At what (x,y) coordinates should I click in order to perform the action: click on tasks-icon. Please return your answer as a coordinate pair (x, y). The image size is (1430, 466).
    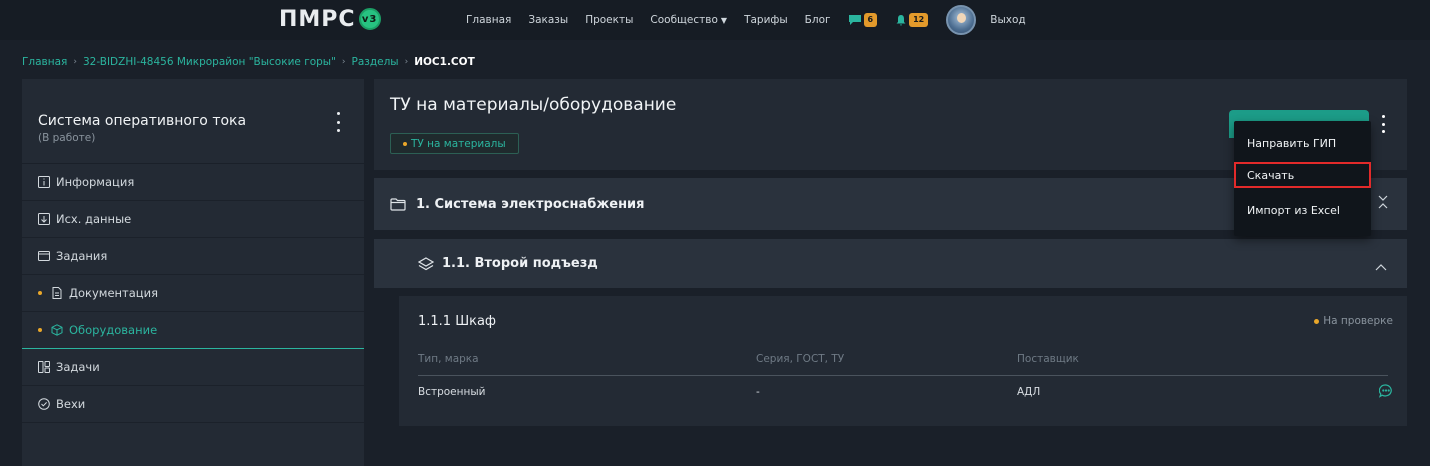
    Looking at the image, I should click on (44, 256).